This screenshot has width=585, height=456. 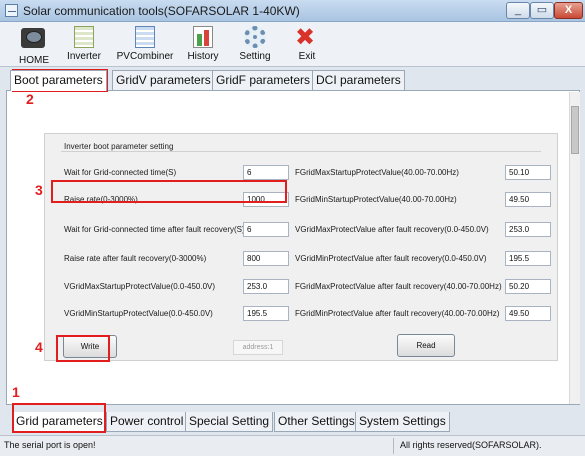 I want to click on annotation-number-1: 1, so click(x=16, y=392).